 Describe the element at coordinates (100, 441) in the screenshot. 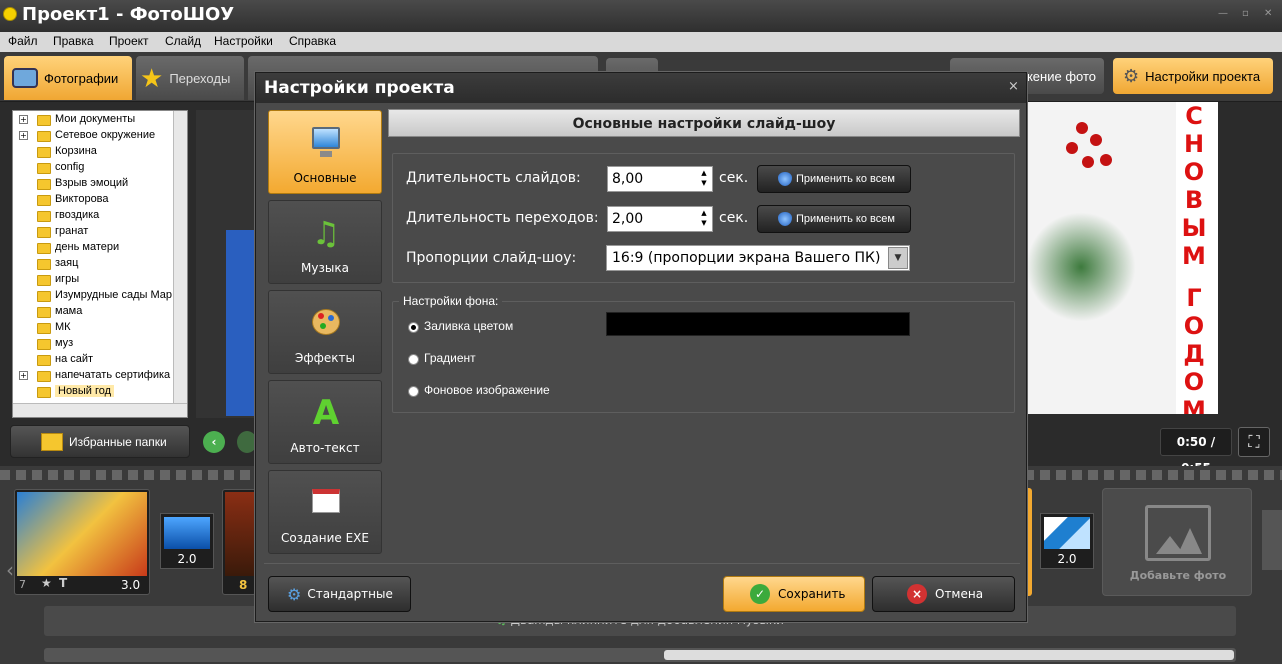

I see `favorite-folders-button: Избранные папки` at that location.